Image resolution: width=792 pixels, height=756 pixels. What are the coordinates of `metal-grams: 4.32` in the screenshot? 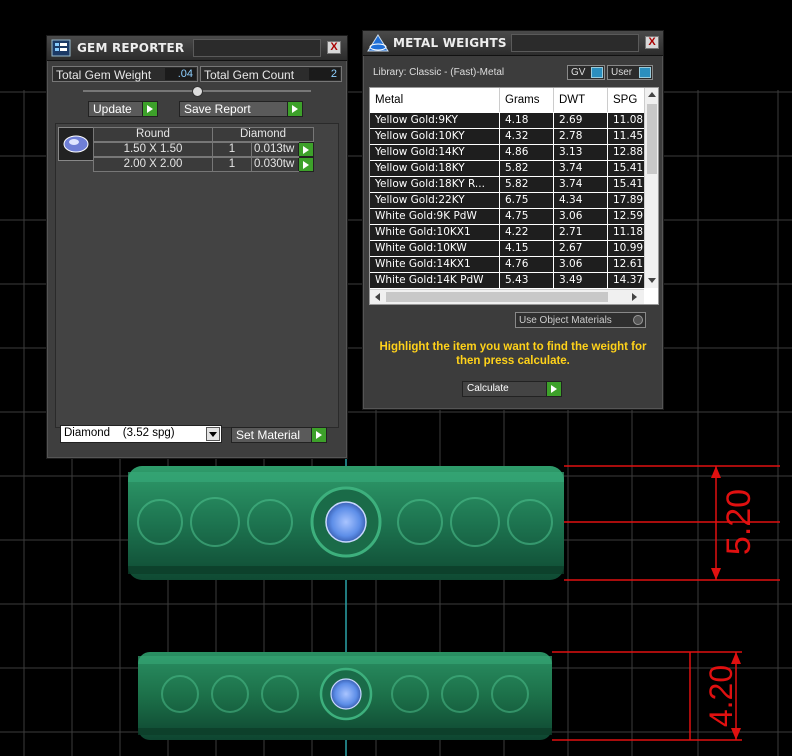 It's located at (526, 136).